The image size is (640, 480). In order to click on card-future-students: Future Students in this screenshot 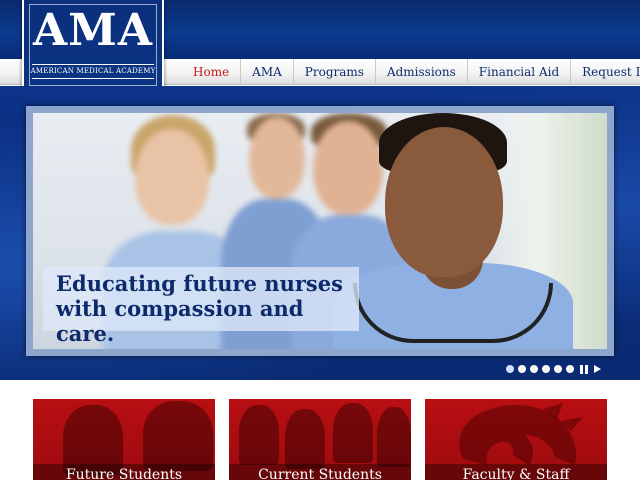, I will do `click(124, 439)`.